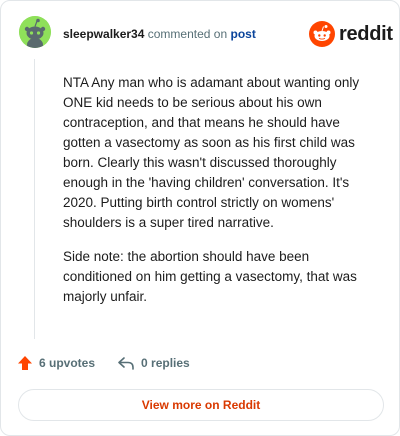 The height and width of the screenshot is (436, 400). I want to click on reddit-alien-icon, so click(322, 34).